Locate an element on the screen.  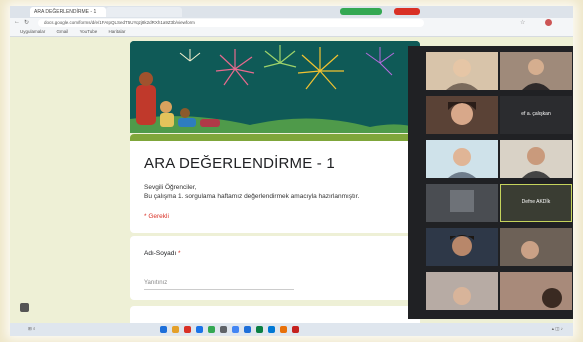
form-header-image is located at coordinates (275, 87).